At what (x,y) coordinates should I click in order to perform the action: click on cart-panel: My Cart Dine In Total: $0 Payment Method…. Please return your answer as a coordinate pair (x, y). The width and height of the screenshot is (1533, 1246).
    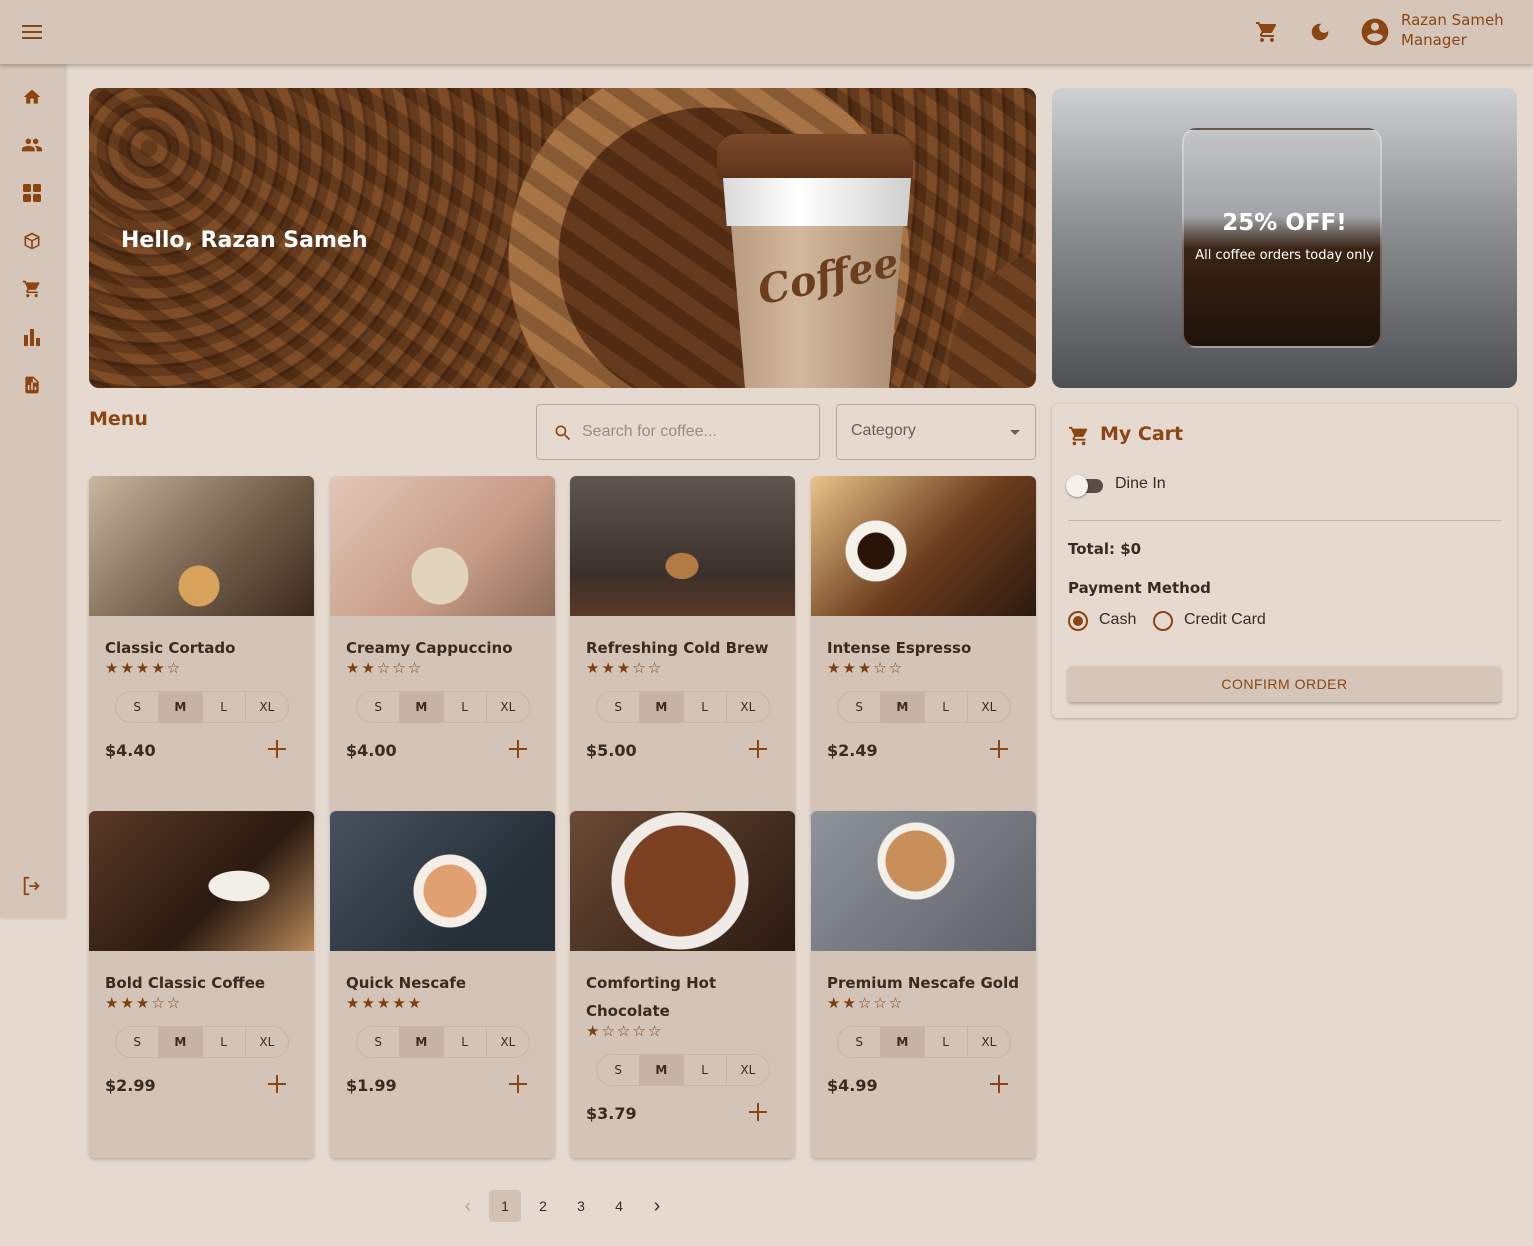
    Looking at the image, I should click on (1284, 561).